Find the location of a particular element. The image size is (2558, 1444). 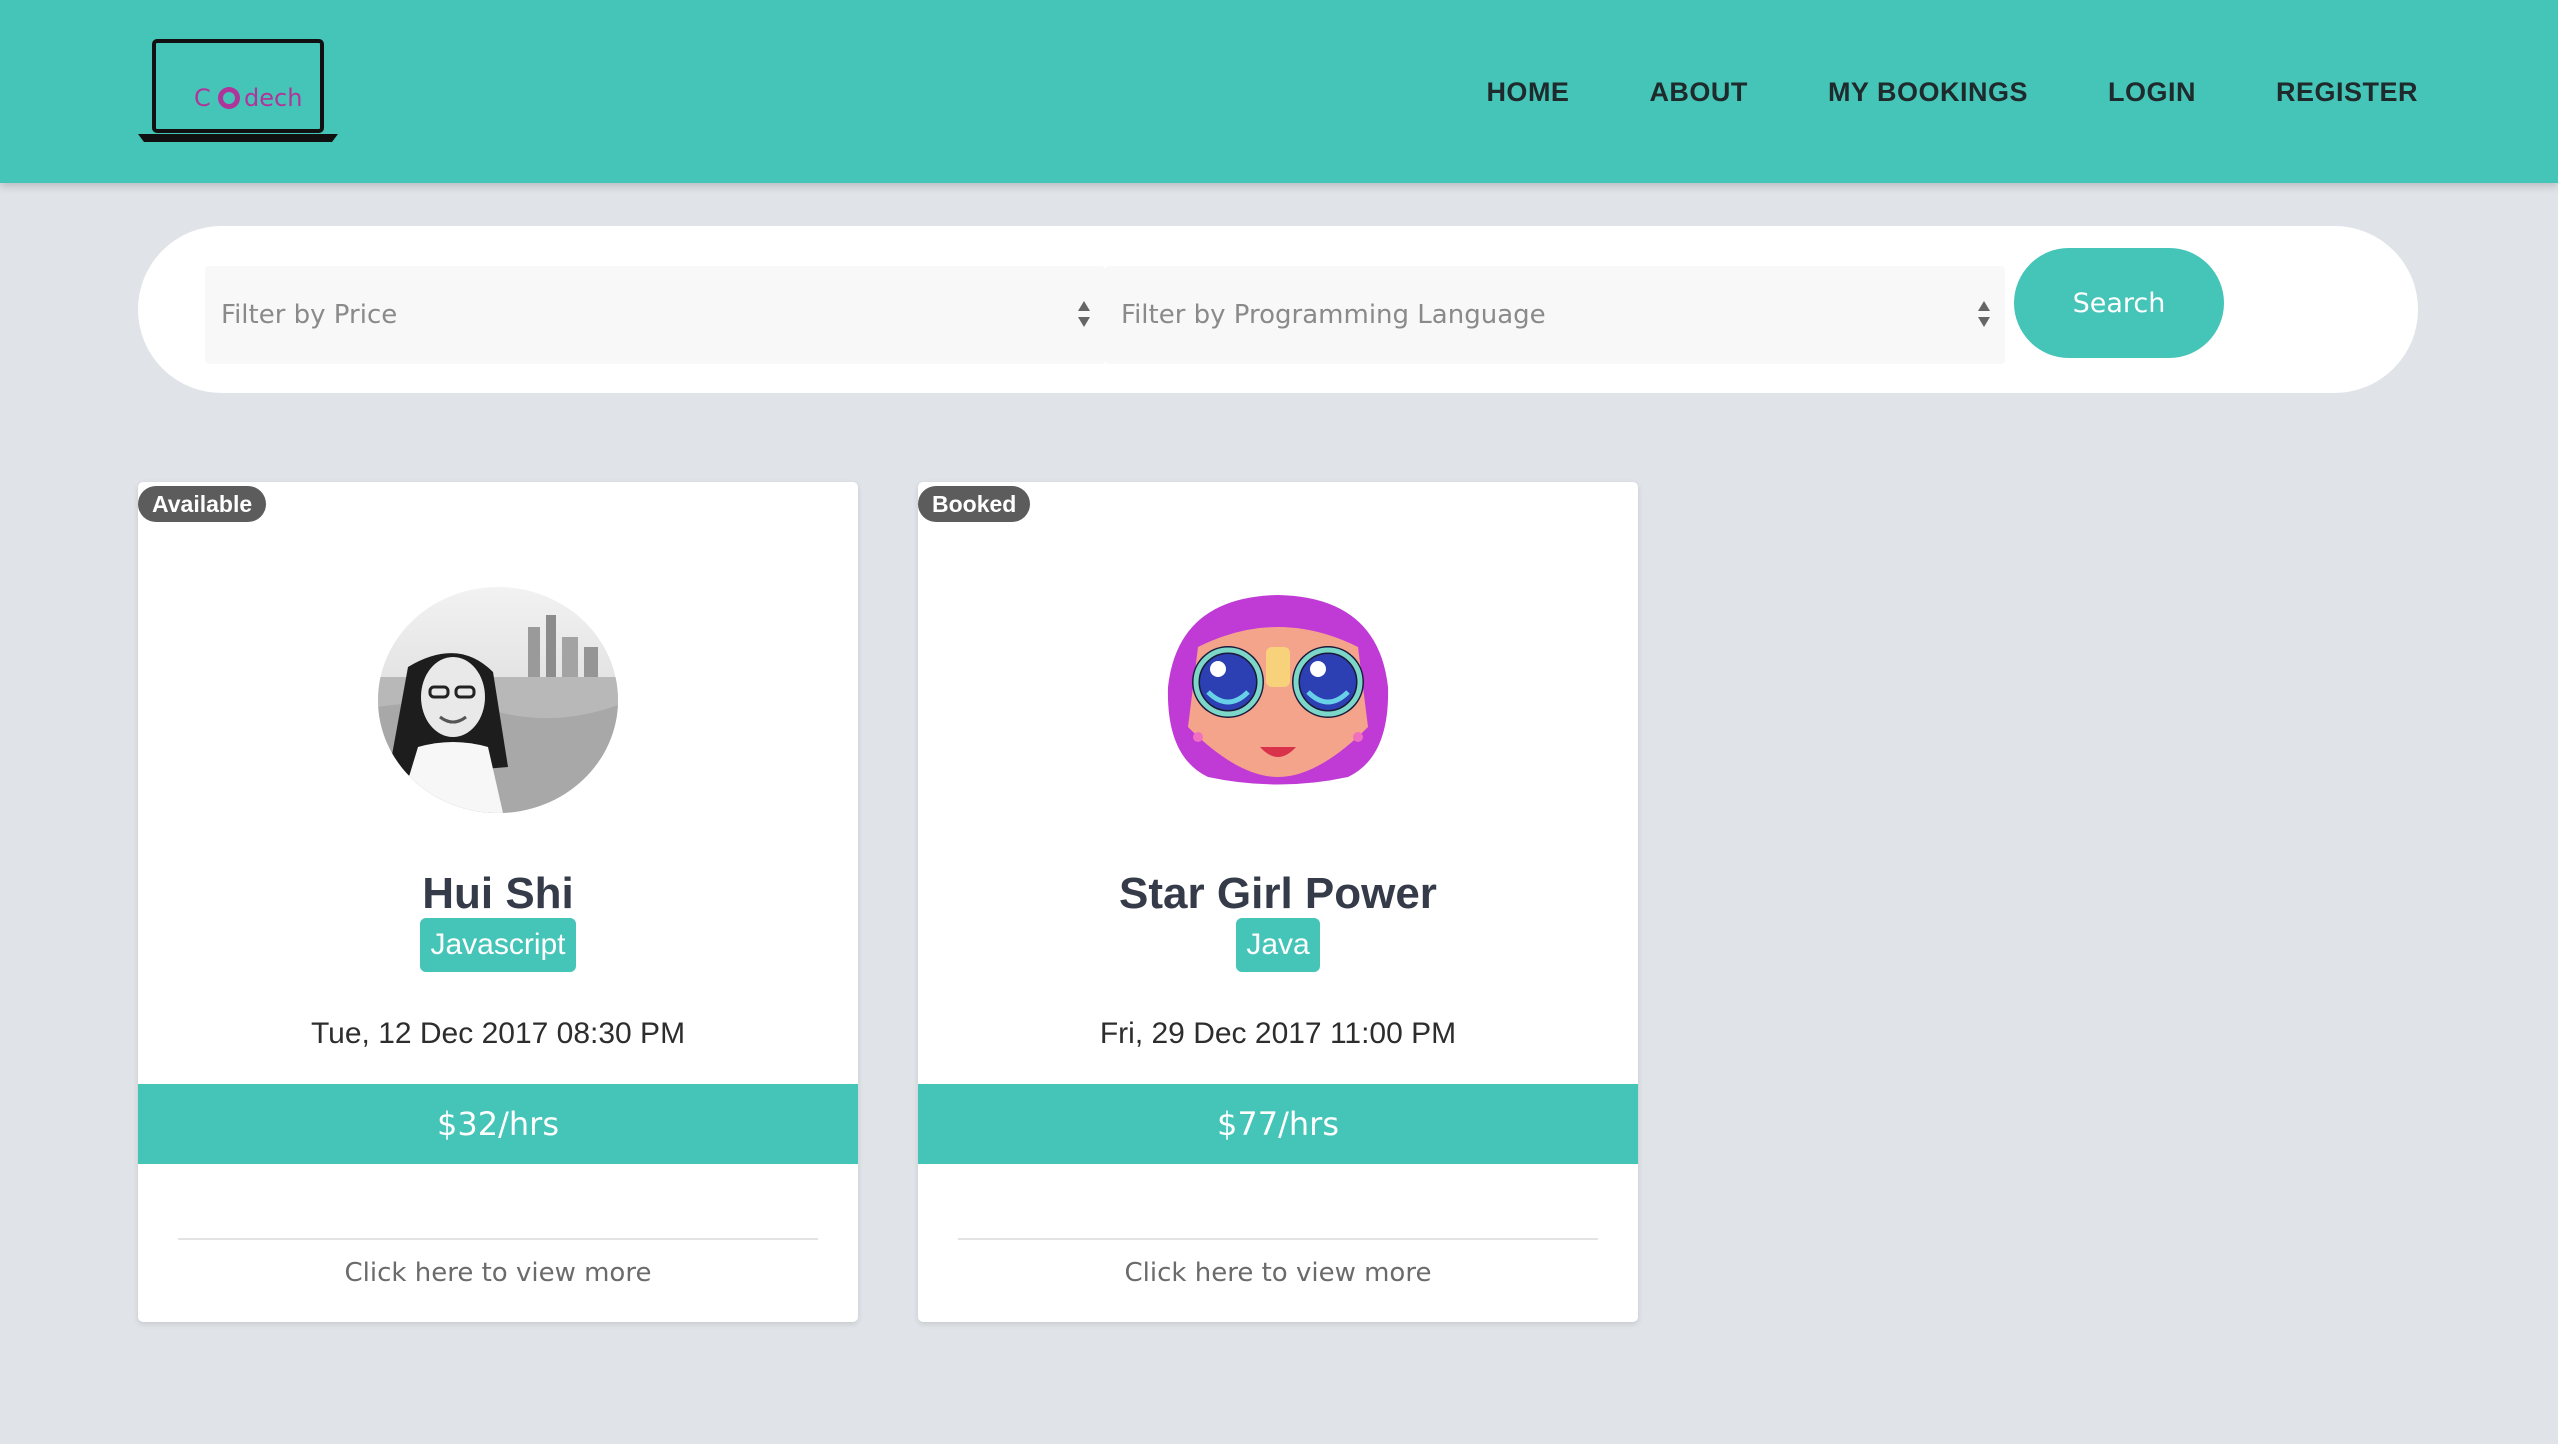

language-filter-placeholder: Filter by Programming Language is located at coordinates (1333, 315).